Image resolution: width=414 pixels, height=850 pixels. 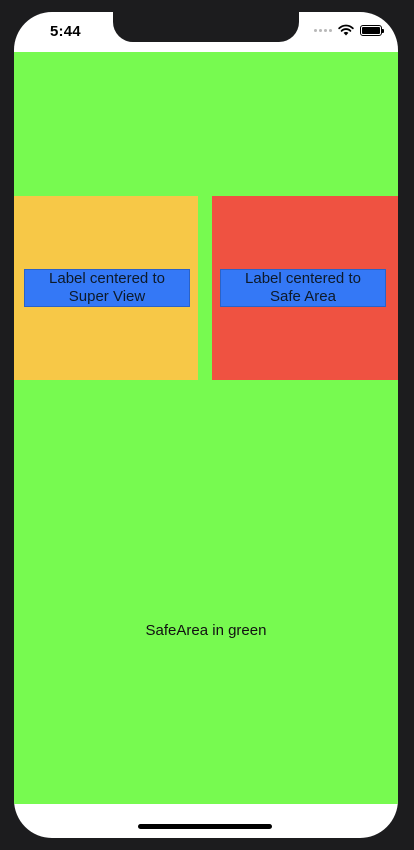 I want to click on safe-area-box: Label centered to Safe Area, so click(x=305, y=288).